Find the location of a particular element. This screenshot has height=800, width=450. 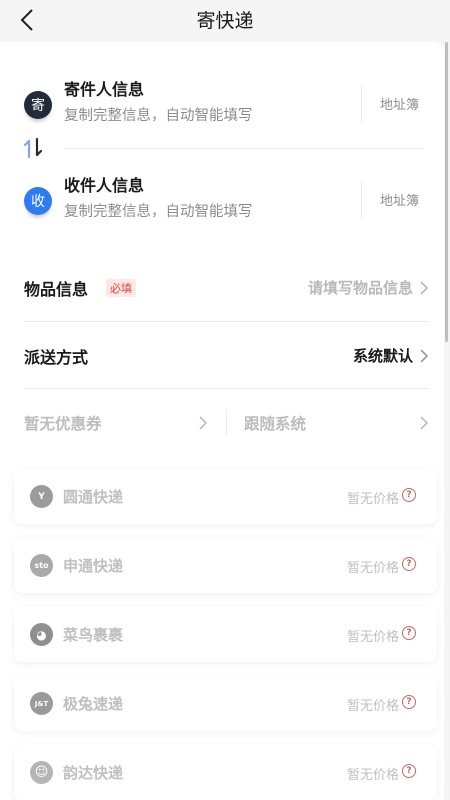

item-info-placeholder: 请填写物品信息 is located at coordinates (360, 288).